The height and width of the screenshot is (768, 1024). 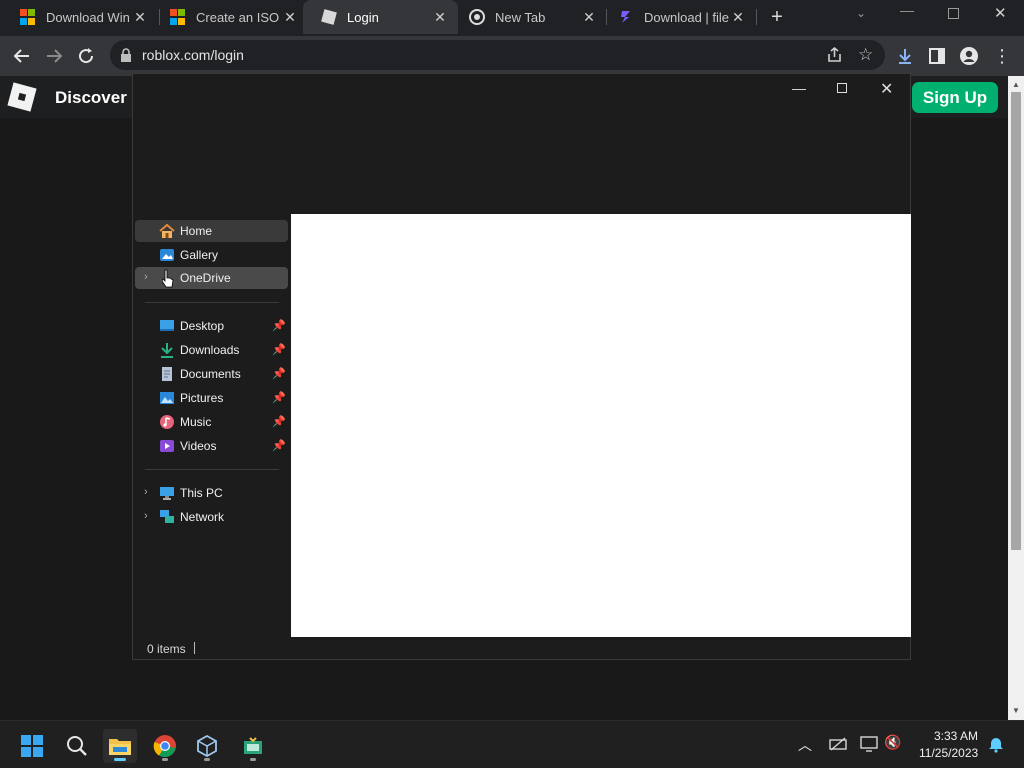 I want to click on nav-item-music: Music 📌, so click(x=211, y=422).